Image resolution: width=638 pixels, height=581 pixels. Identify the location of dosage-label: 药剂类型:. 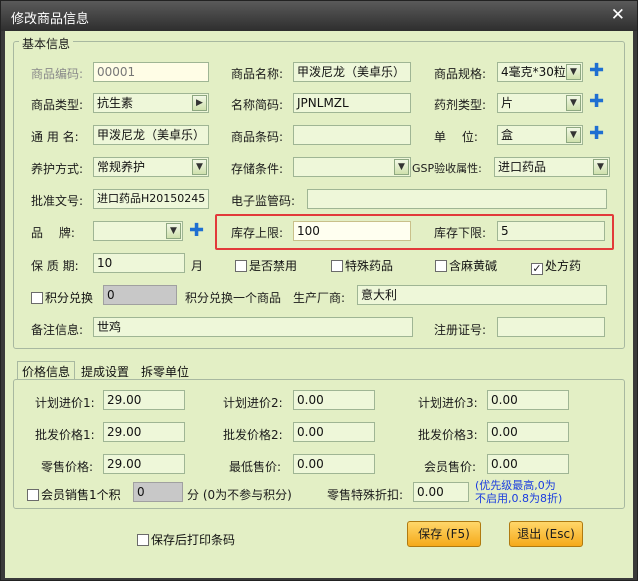
(460, 105).